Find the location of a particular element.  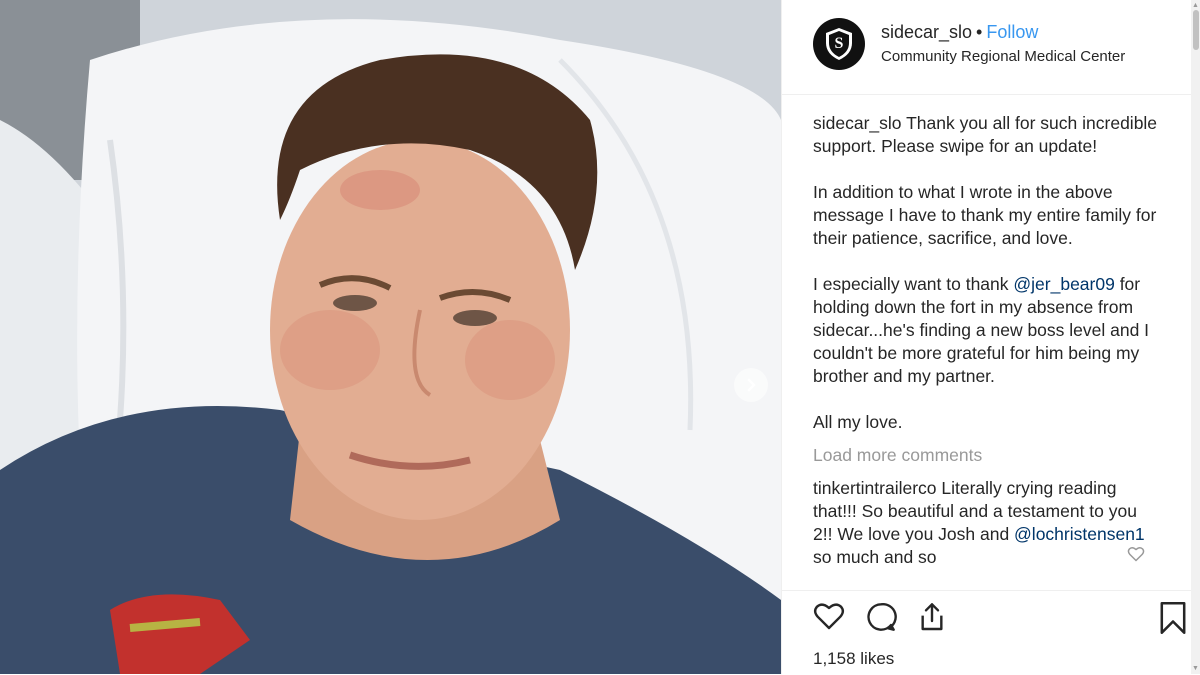

post-location: Community Regional Medical Center is located at coordinates (1003, 56).